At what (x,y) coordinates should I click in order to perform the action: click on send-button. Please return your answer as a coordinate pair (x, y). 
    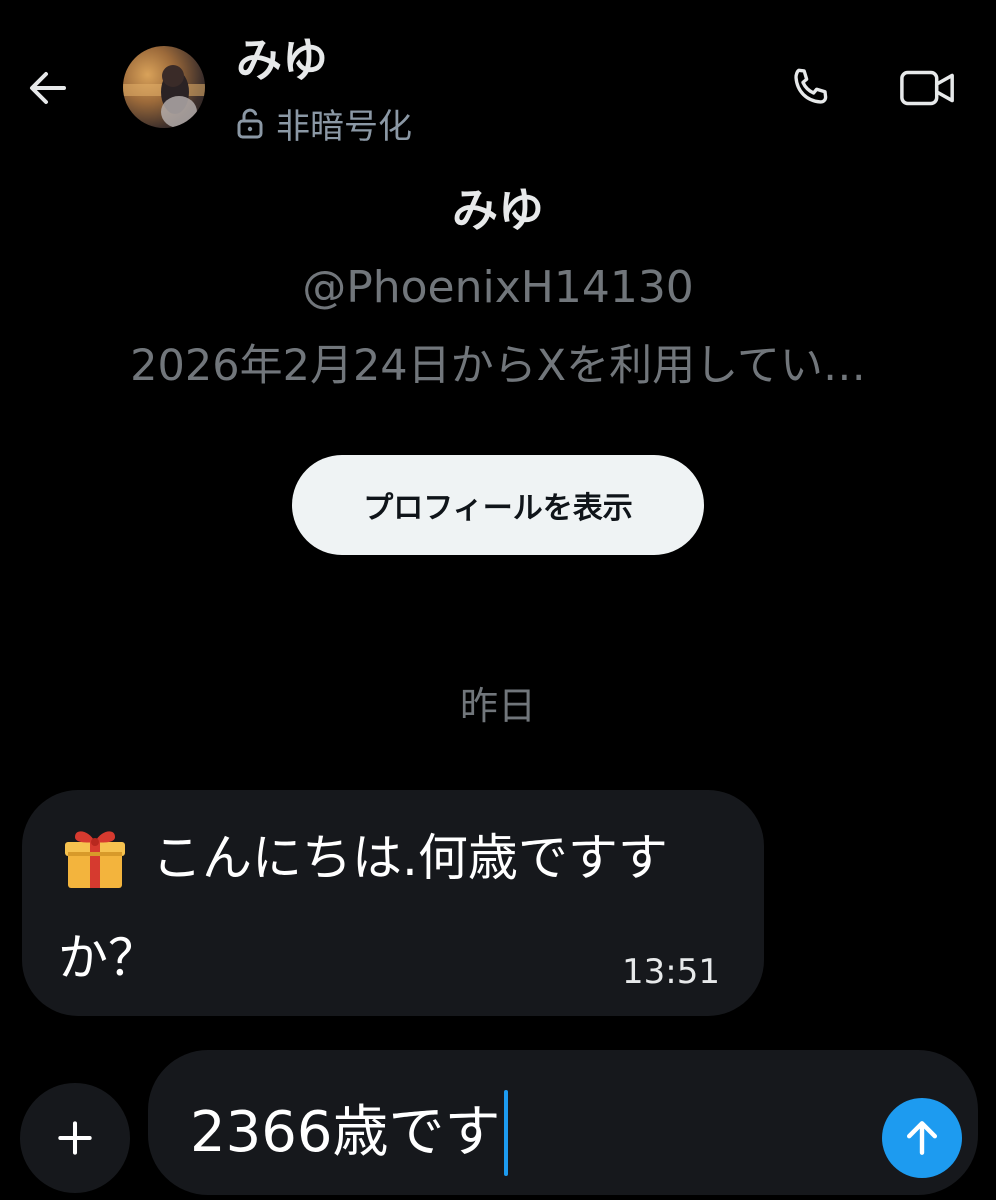
    Looking at the image, I should click on (922, 1138).